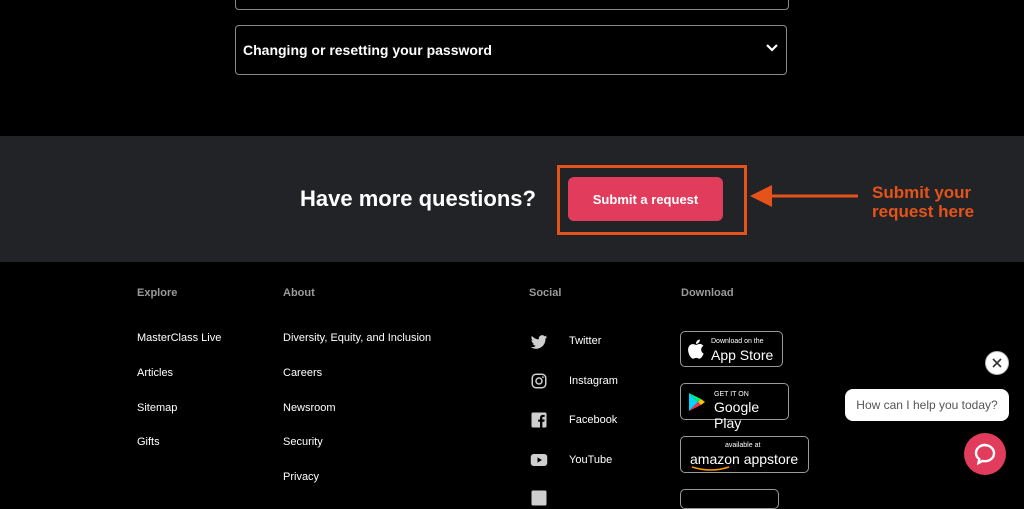 The height and width of the screenshot is (509, 1024). Describe the element at coordinates (539, 381) in the screenshot. I see `instagram-icon` at that location.